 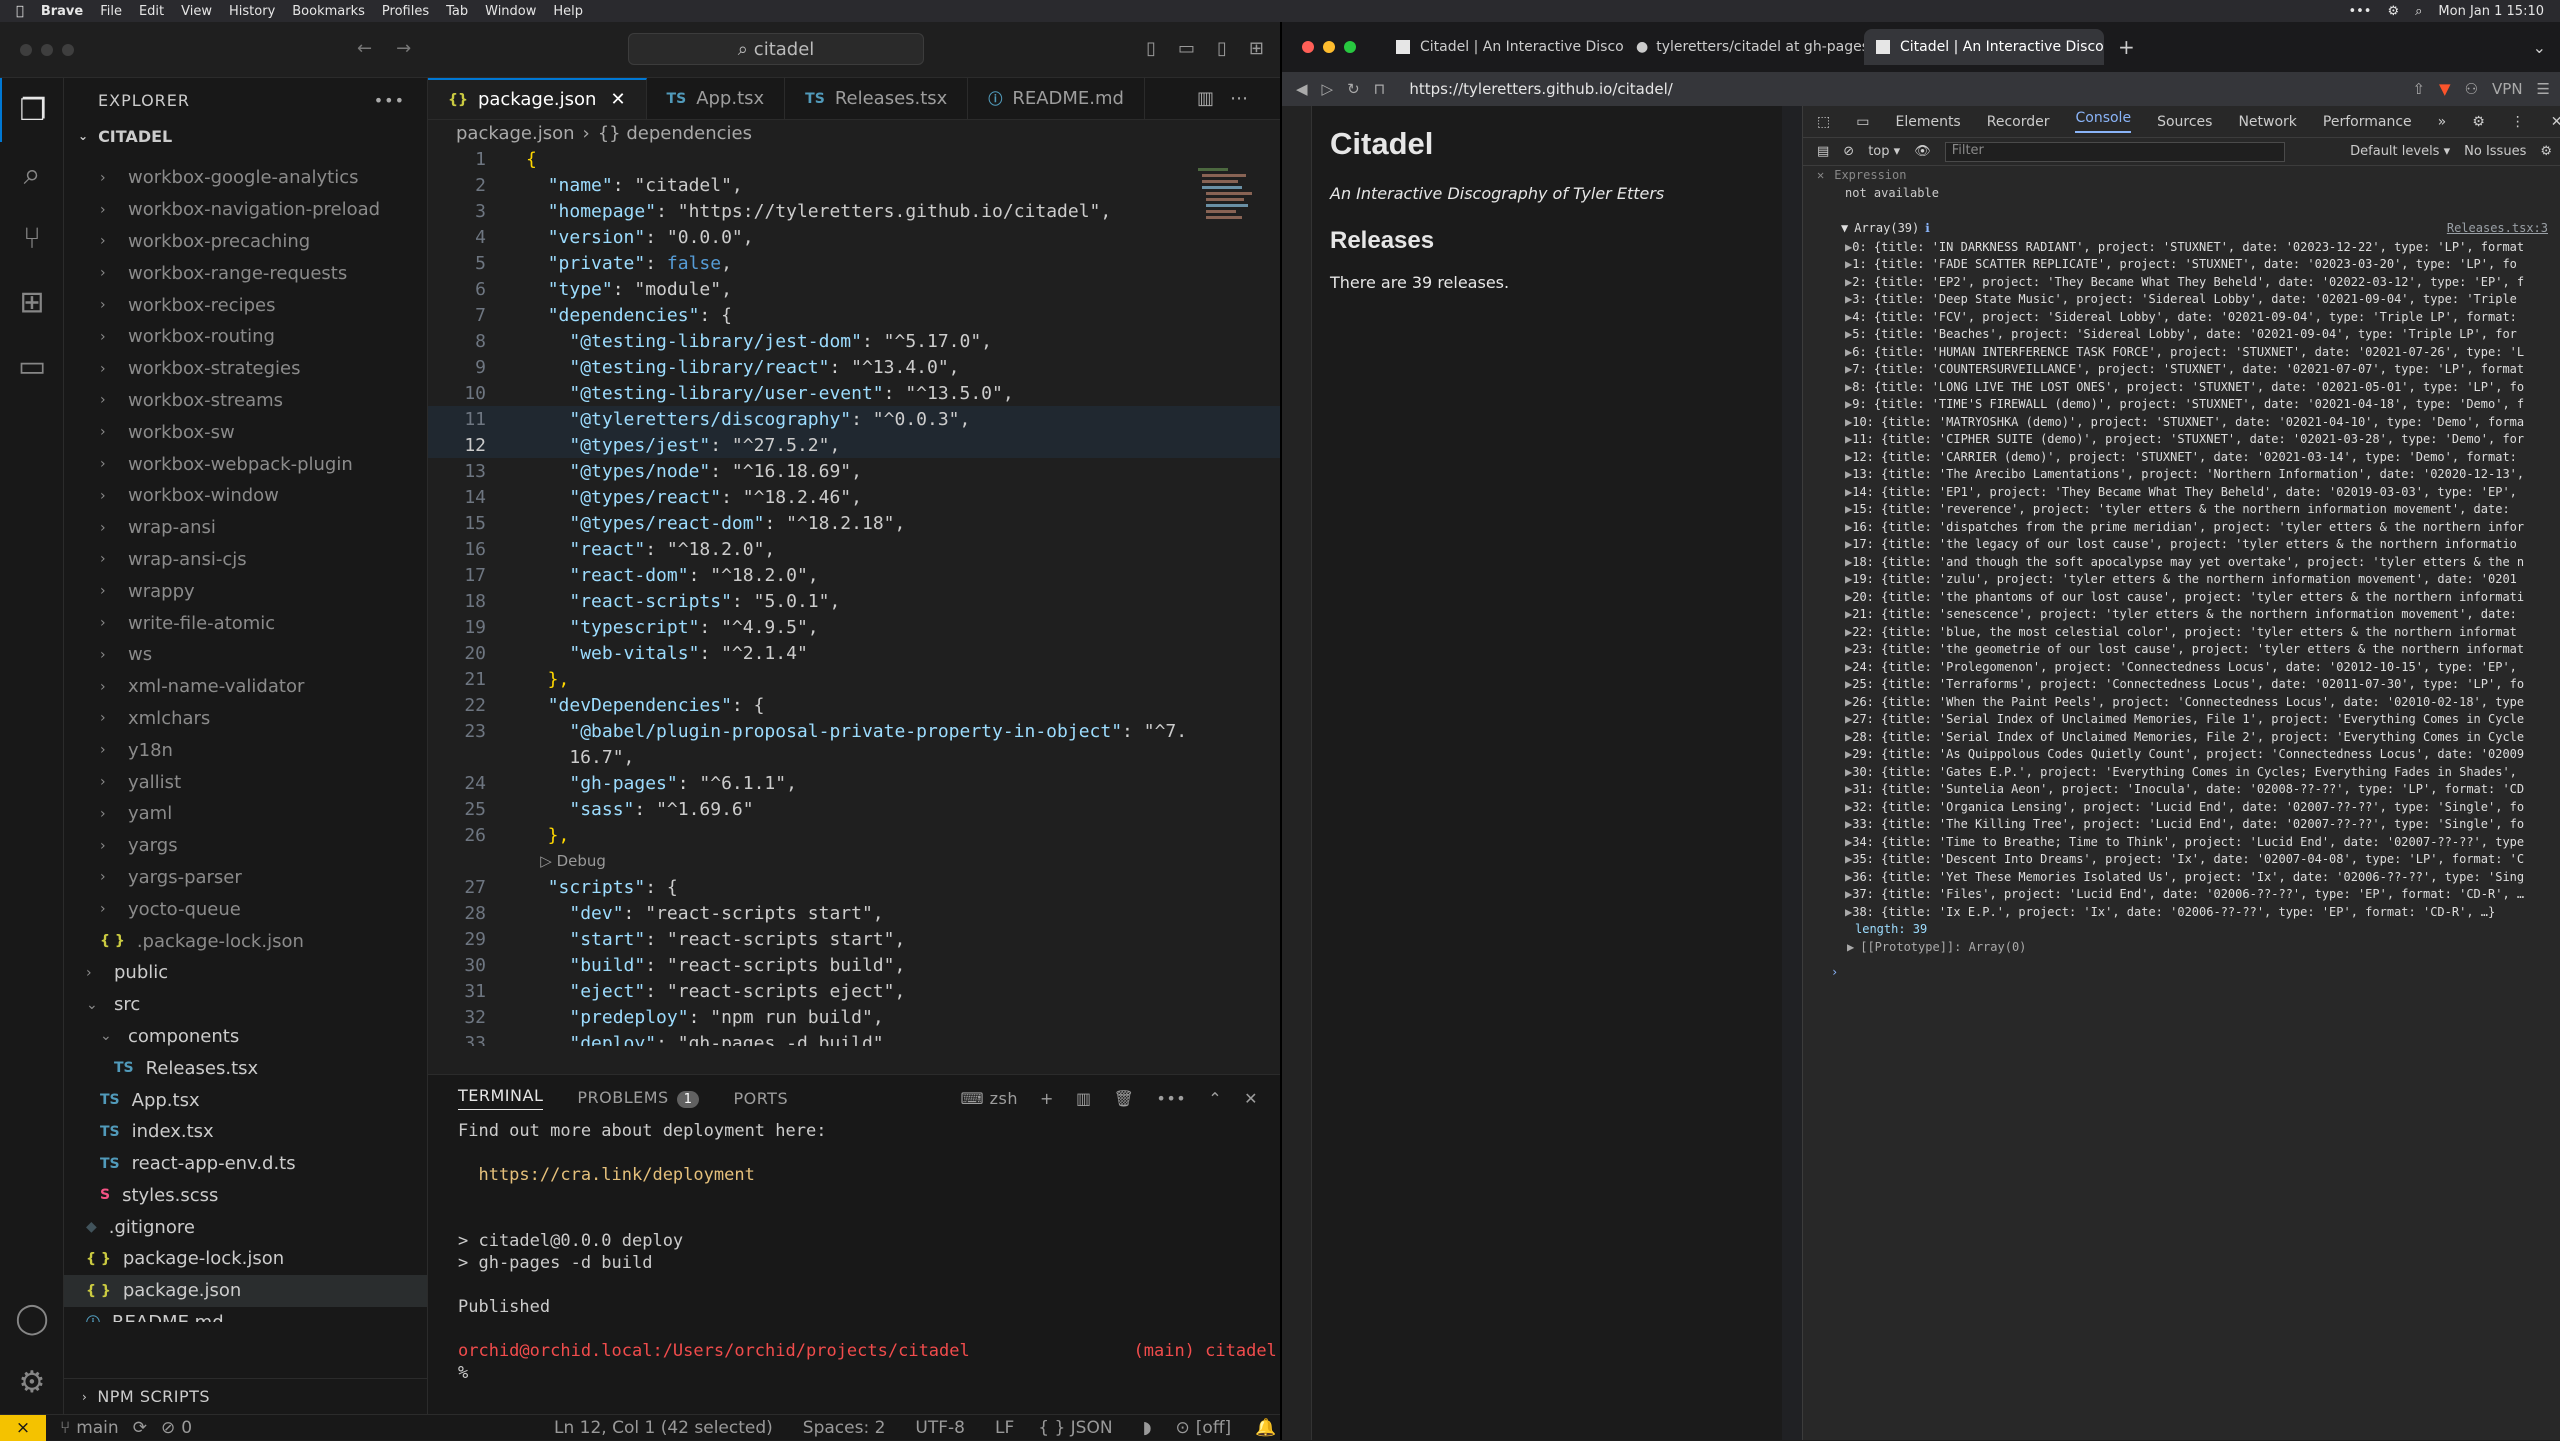 I want to click on code-line: 19 "typescript": "^4.9.5",, so click(x=854, y=627).